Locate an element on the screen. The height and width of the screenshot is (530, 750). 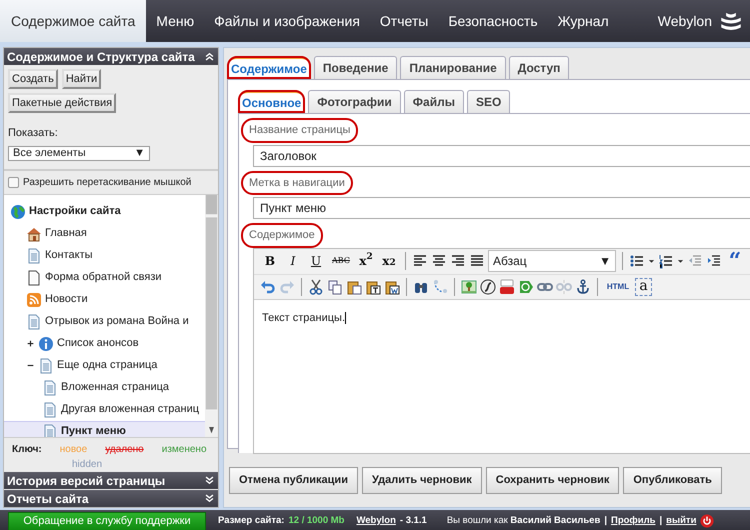
subscript-button: x$_{2}$ is located at coordinates (389, 261).